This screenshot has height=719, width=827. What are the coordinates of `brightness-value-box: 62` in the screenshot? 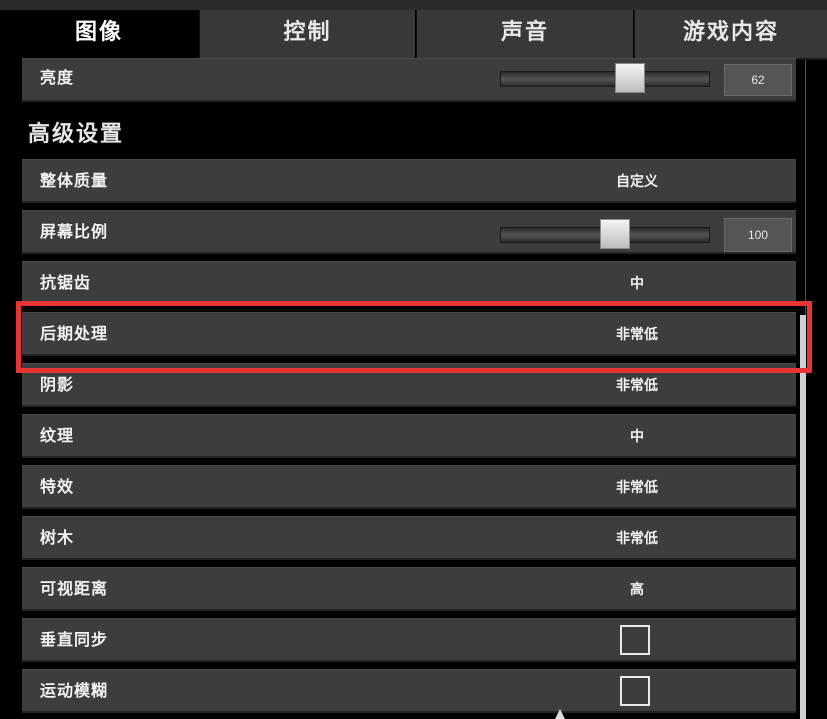 It's located at (758, 80).